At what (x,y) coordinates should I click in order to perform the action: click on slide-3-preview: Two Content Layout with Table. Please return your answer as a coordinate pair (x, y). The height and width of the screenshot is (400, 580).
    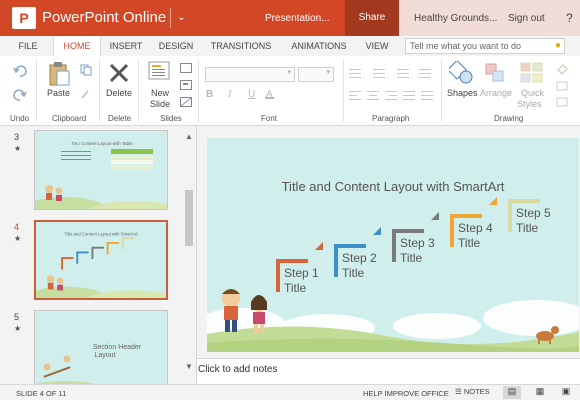
    Looking at the image, I should click on (101, 170).